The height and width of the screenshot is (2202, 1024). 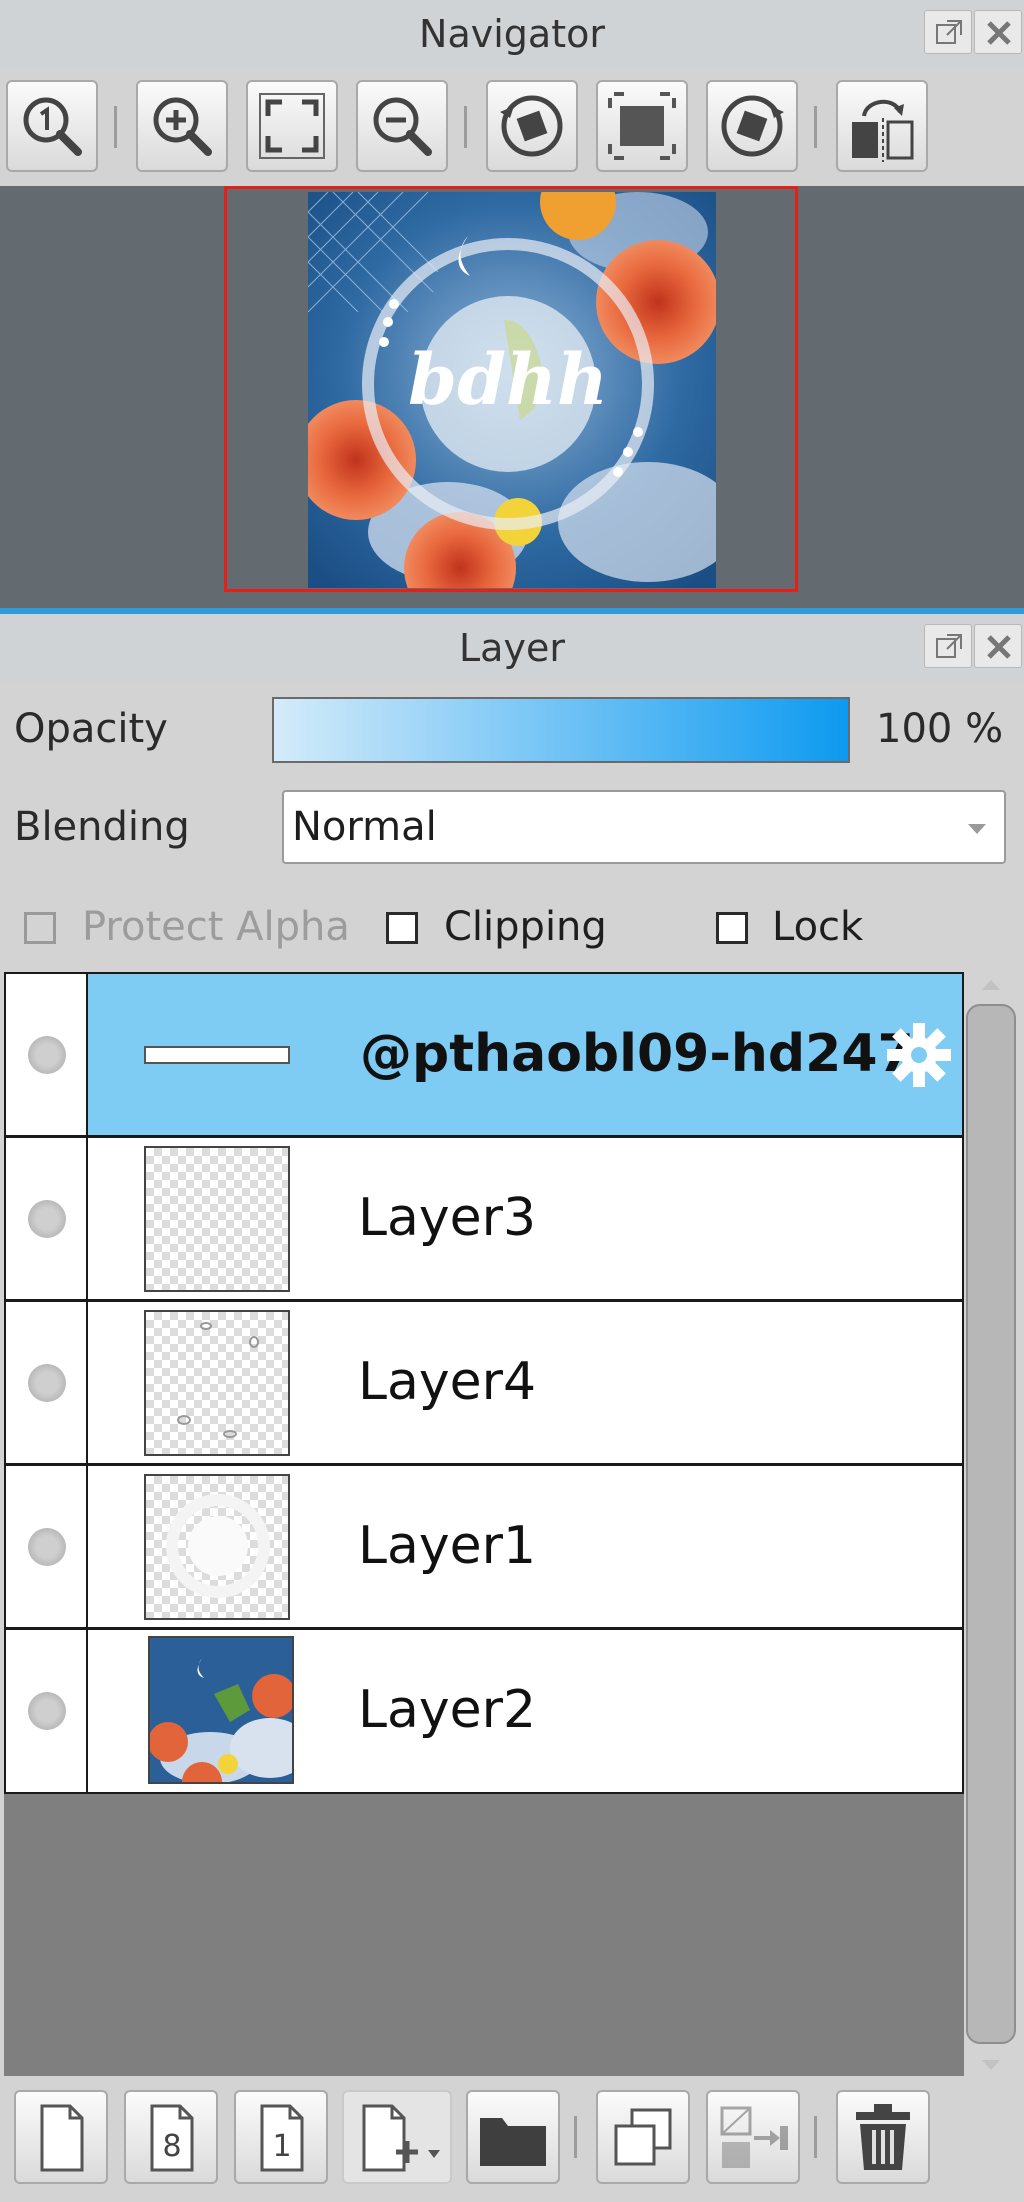 What do you see at coordinates (940, 729) in the screenshot?
I see `opacity-value: 100 %` at bounding box center [940, 729].